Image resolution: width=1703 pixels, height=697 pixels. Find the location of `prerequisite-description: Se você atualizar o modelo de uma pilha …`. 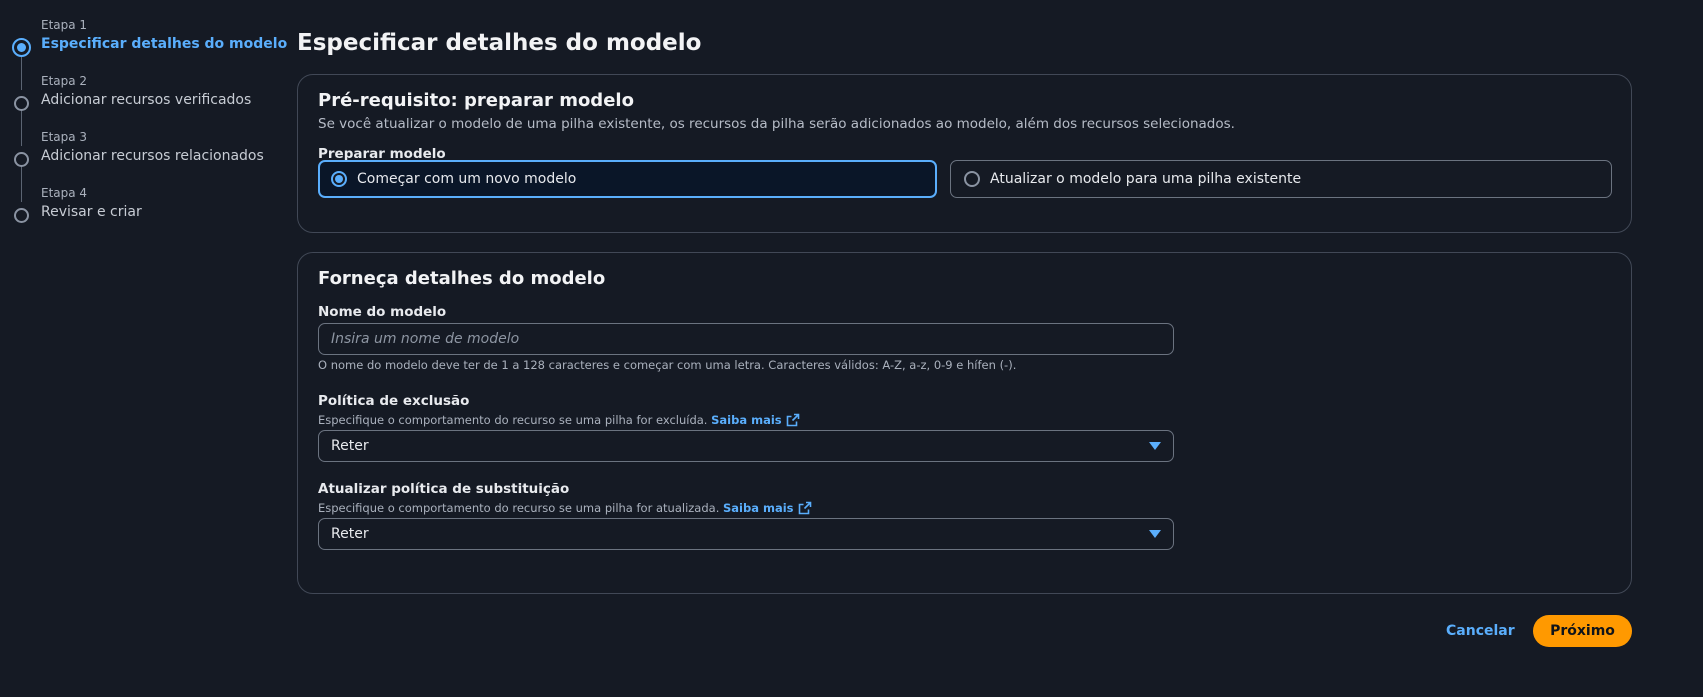

prerequisite-description: Se você atualizar o modelo de uma pilha … is located at coordinates (776, 124).